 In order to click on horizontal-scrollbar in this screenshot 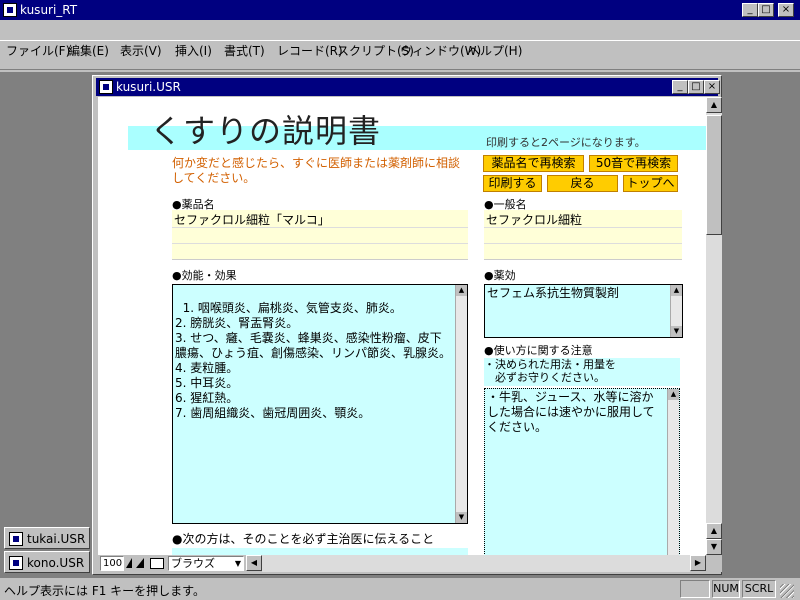, I will do `click(476, 563)`.